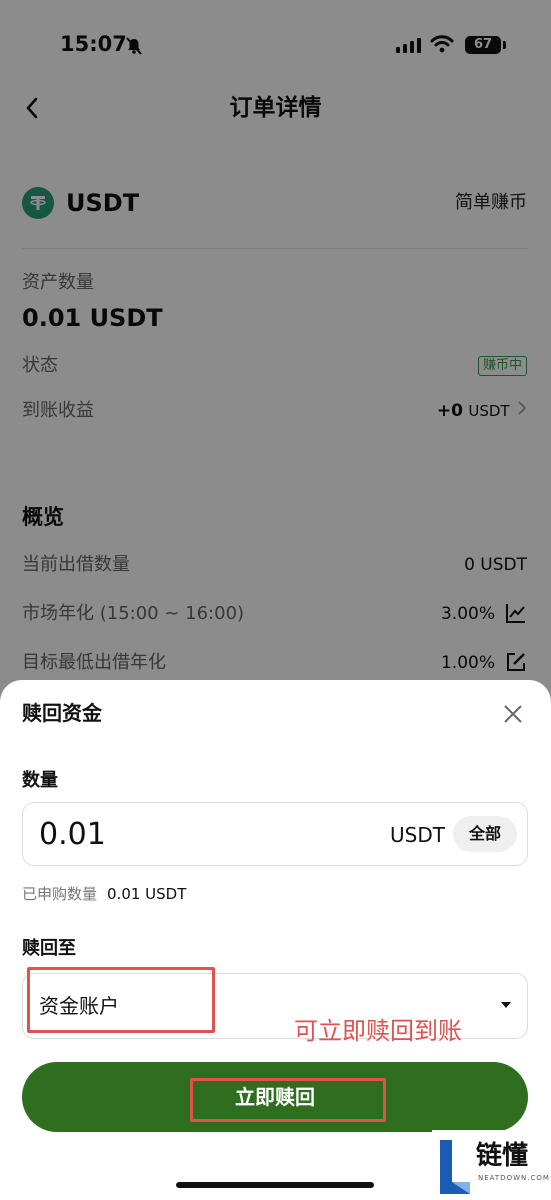  I want to click on annotation-text: 可立即赎回到账, so click(378, 1031).